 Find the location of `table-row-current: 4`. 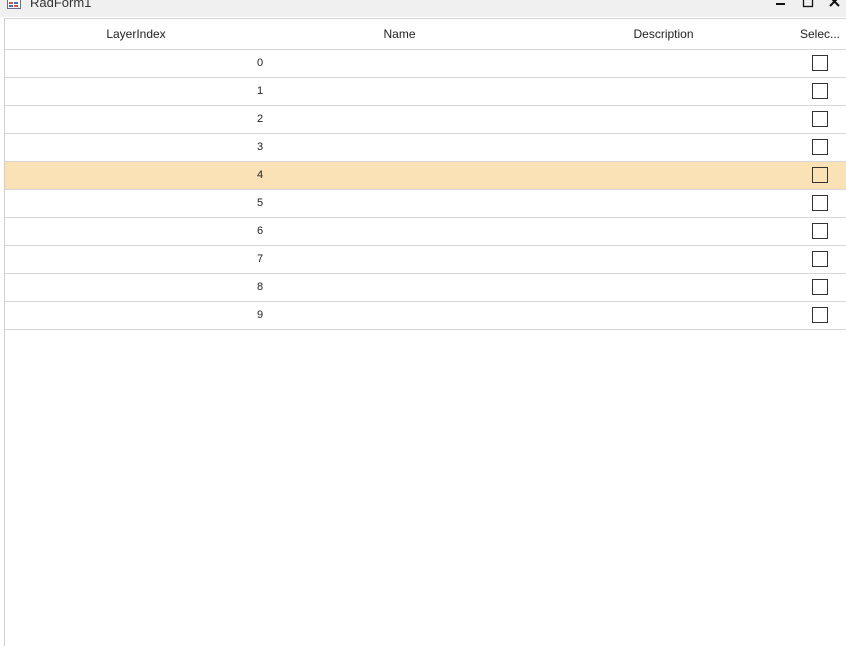

table-row-current: 4 is located at coordinates (425, 176).